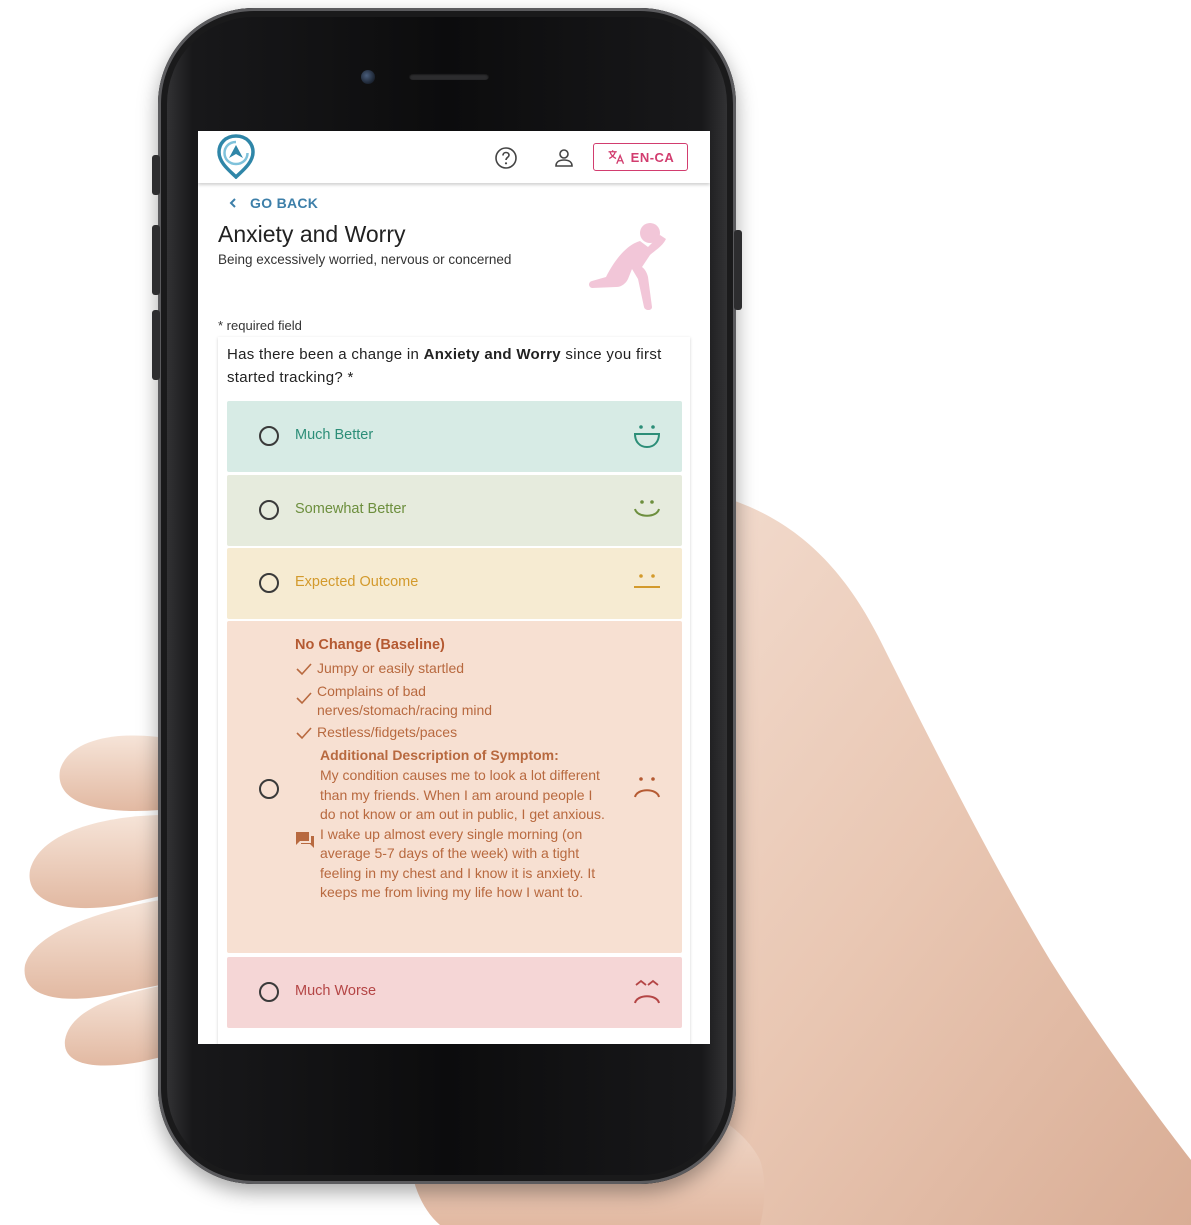 The image size is (1191, 1225). What do you see at coordinates (336, 991) in the screenshot?
I see `option-label: Much Worse` at bounding box center [336, 991].